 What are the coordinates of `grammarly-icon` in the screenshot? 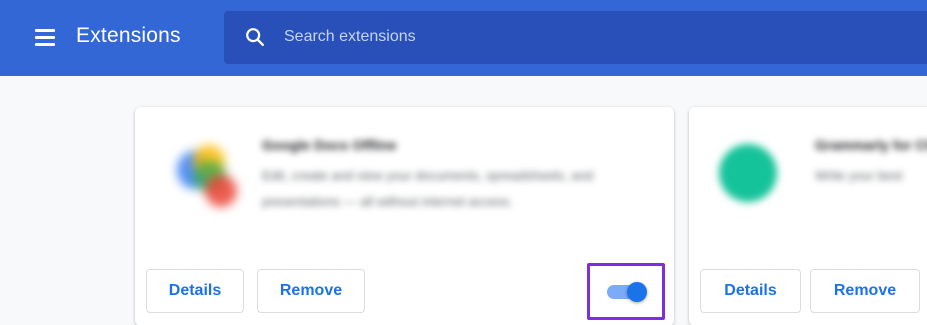 It's located at (748, 173).